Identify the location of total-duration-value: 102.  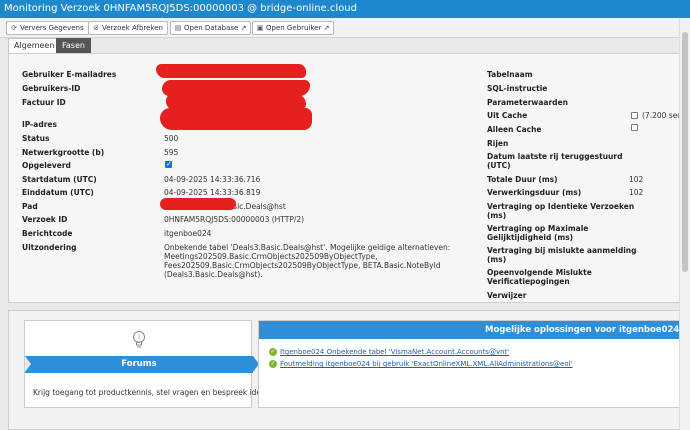
(636, 179).